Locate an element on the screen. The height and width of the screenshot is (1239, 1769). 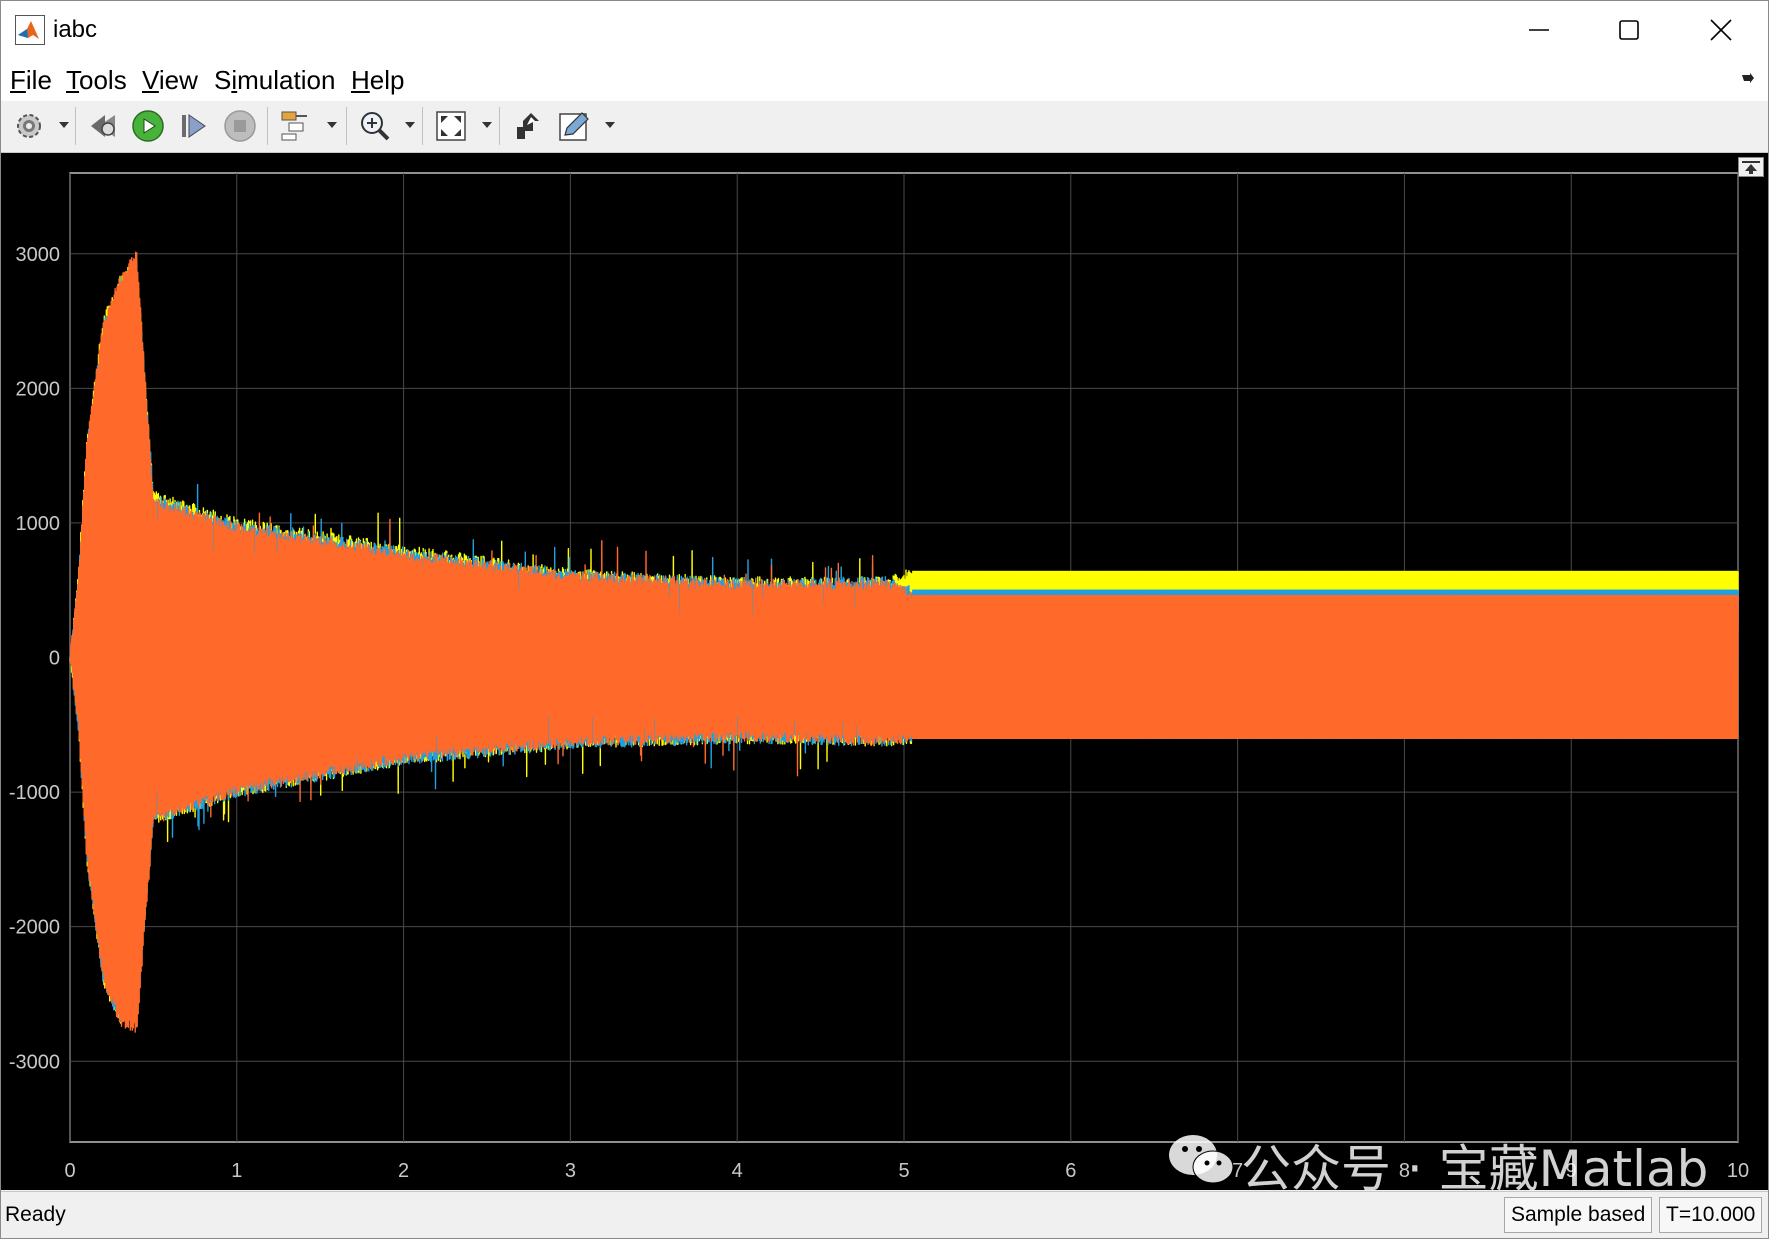
x-tick-label: 2 is located at coordinates (403, 1171).